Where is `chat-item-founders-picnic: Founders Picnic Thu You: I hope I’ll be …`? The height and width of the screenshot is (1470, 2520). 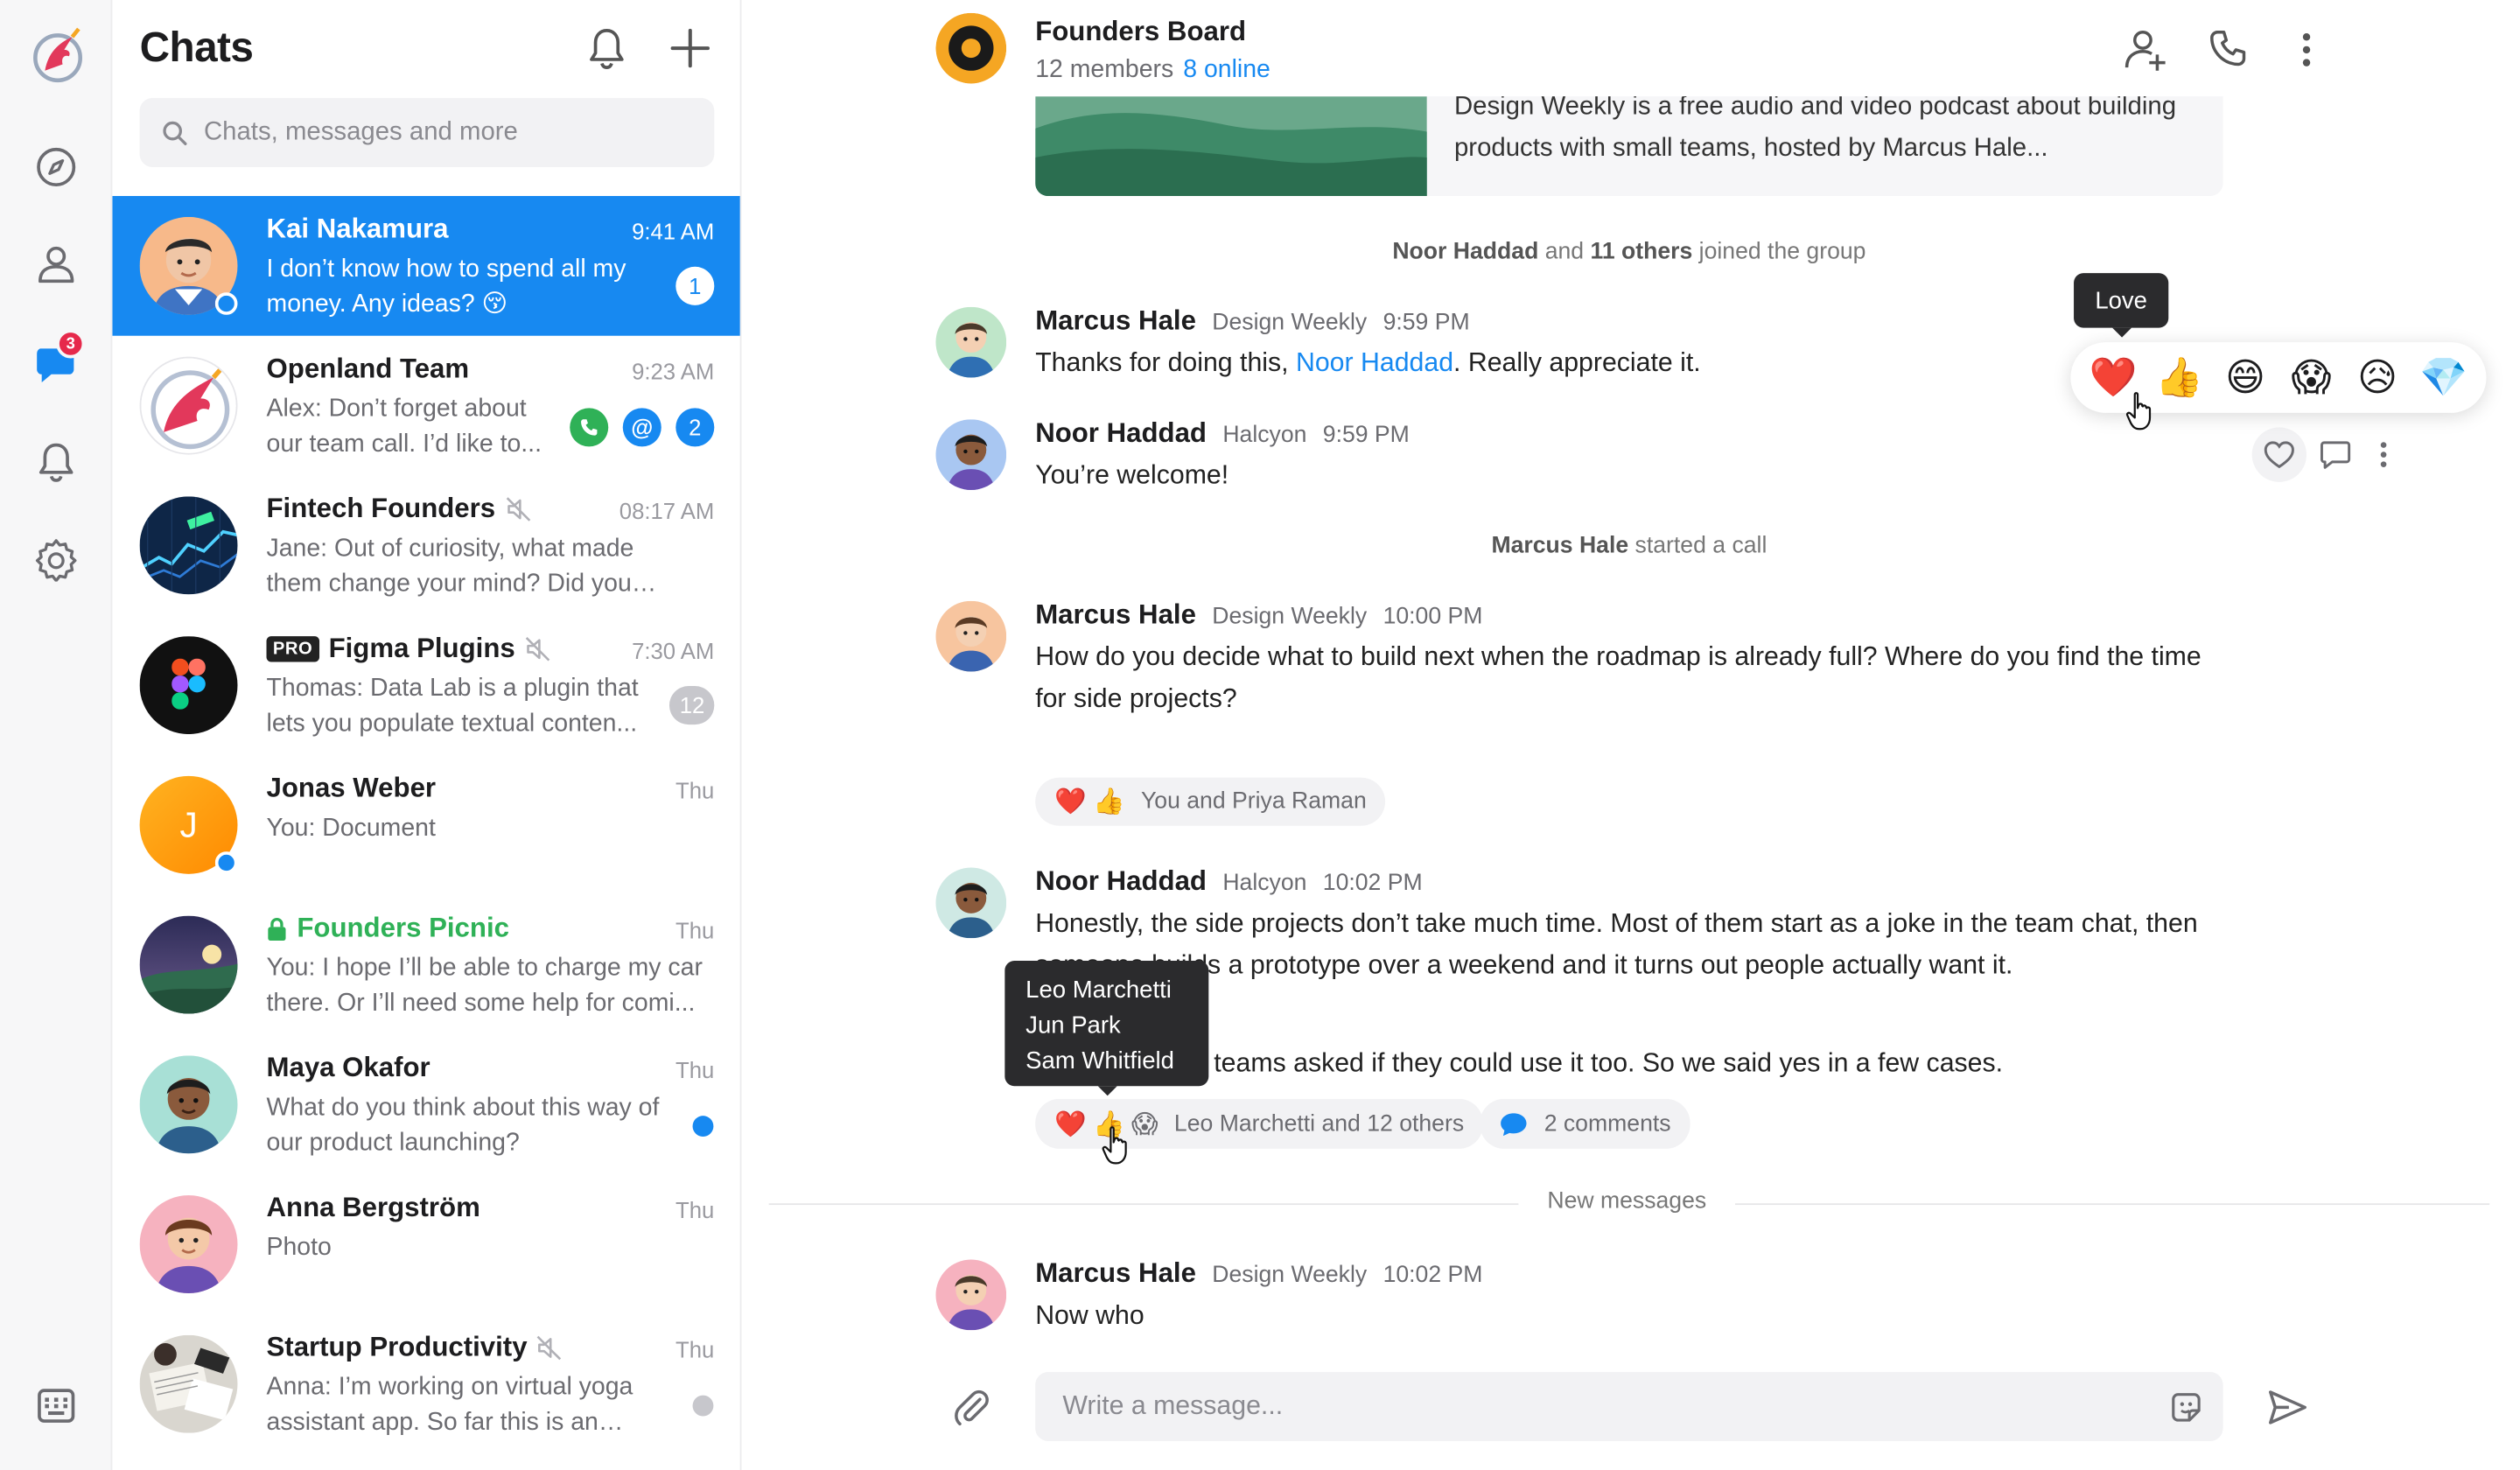 chat-item-founders-picnic: Founders Picnic Thu You: I hope I’ll be … is located at coordinates (425, 965).